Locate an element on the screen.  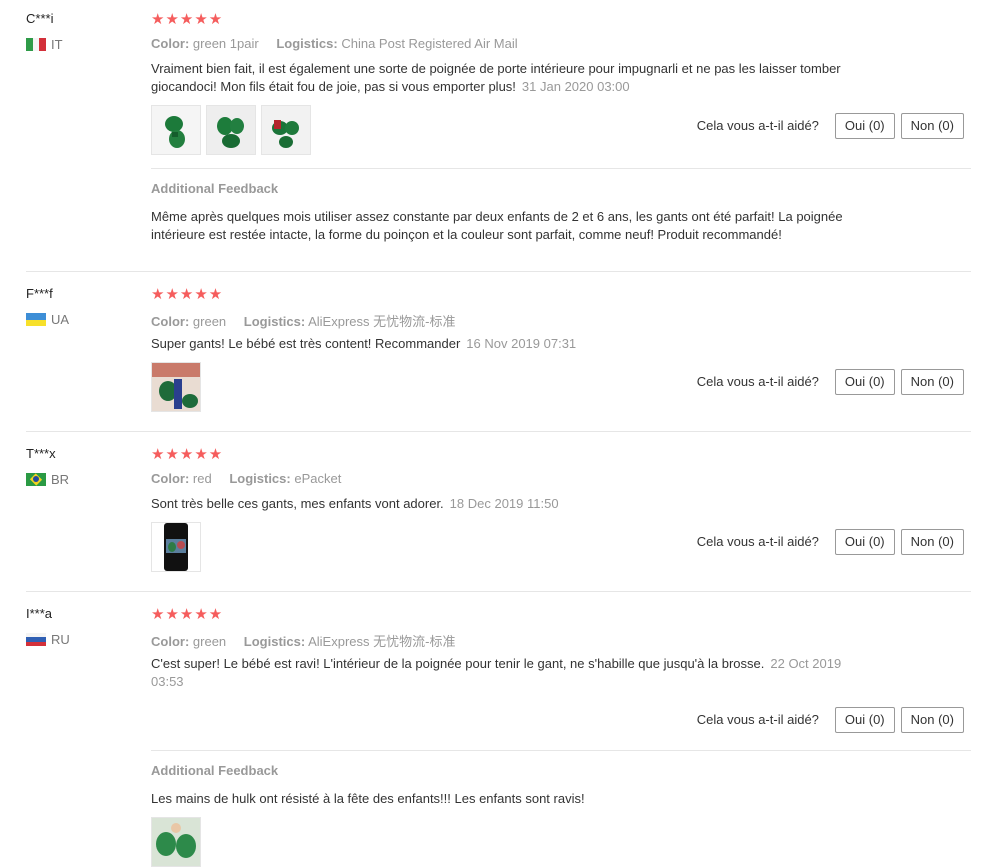
reviewer-name: I***a is located at coordinates (39, 613).